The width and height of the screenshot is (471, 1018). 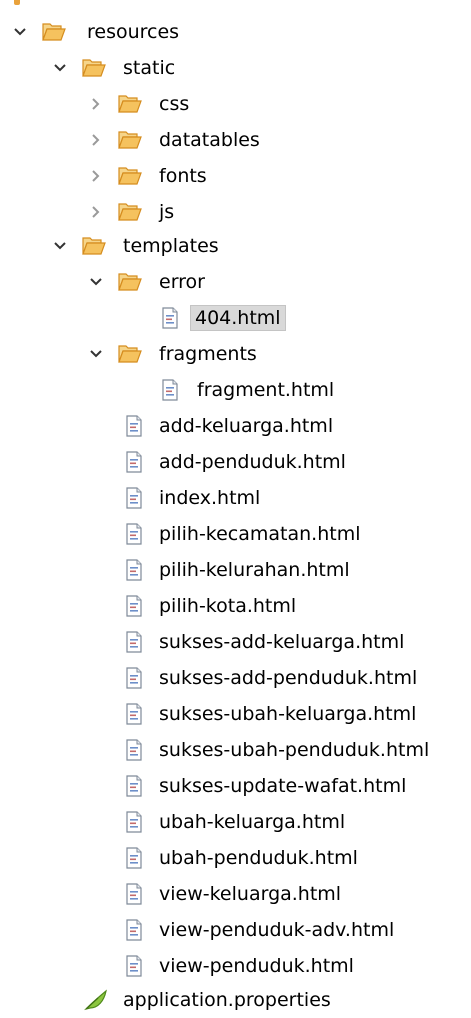 What do you see at coordinates (283, 786) in the screenshot?
I see `tree-item-label: sukses-update-wafat.html` at bounding box center [283, 786].